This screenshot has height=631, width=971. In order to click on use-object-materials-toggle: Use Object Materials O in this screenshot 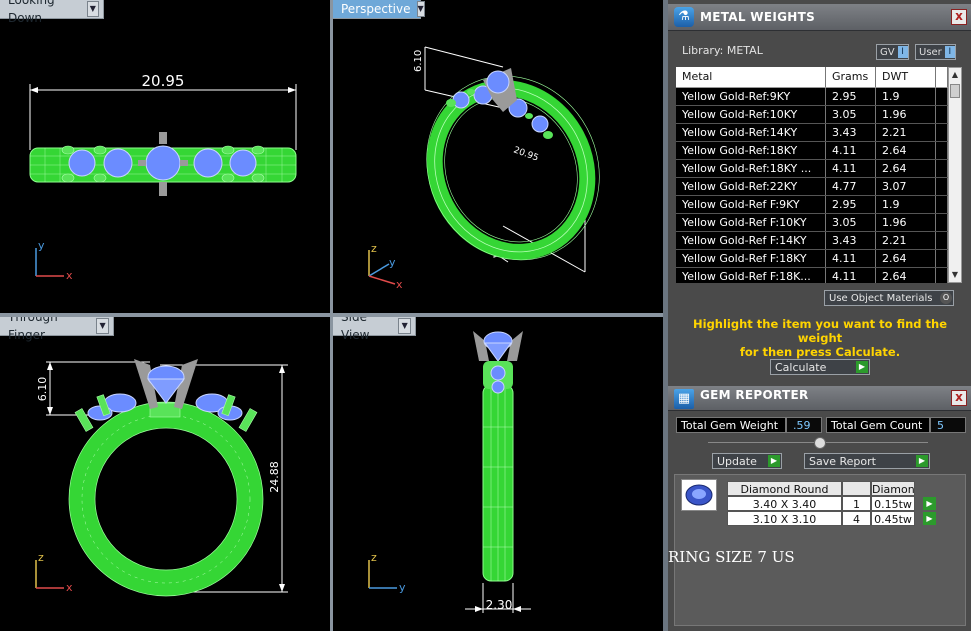, I will do `click(889, 298)`.